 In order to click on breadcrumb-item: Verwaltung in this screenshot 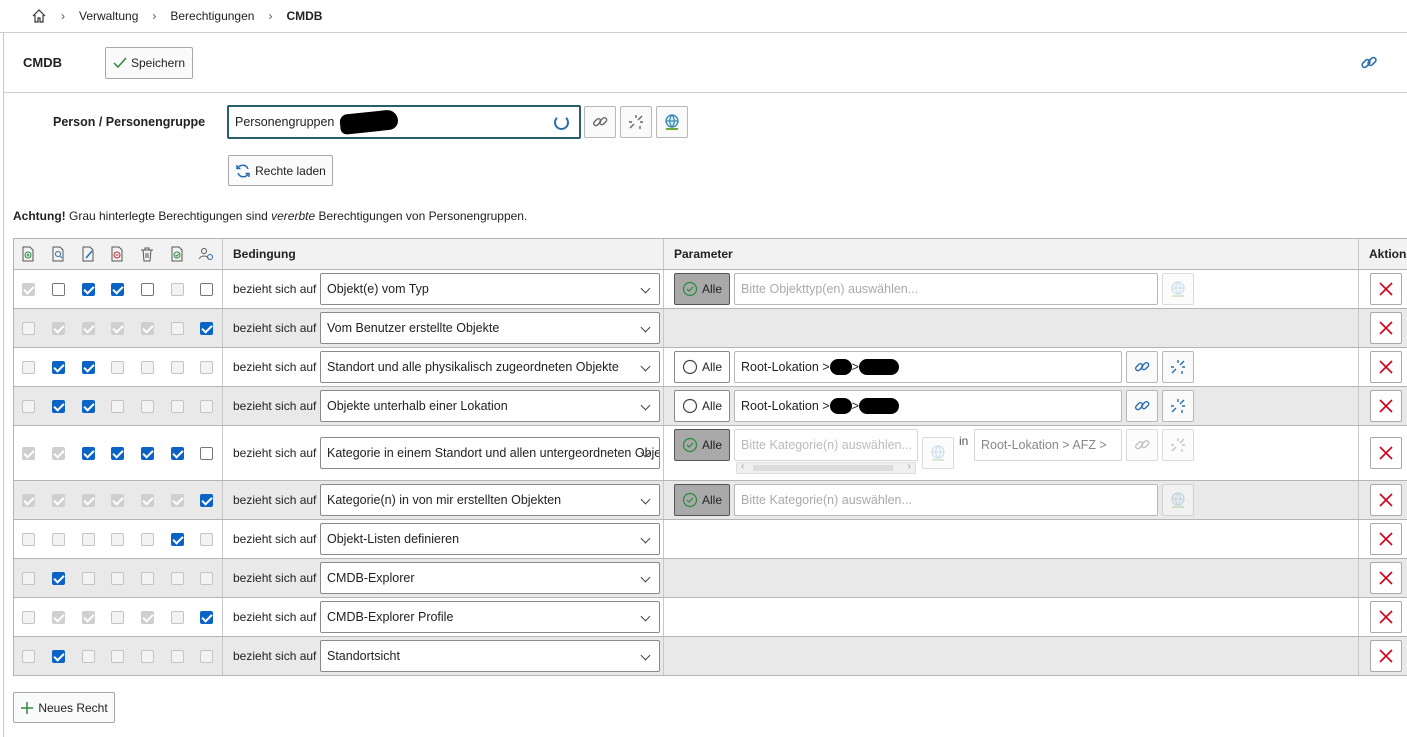, I will do `click(108, 16)`.